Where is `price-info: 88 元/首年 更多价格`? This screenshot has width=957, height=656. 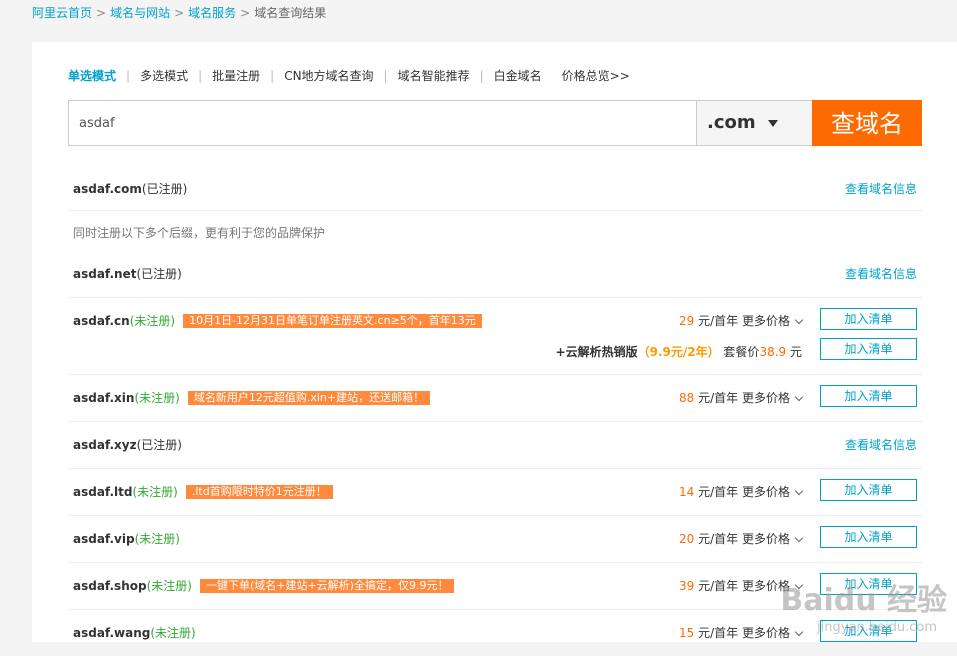
price-info: 88 元/首年 更多价格 is located at coordinates (741, 397).